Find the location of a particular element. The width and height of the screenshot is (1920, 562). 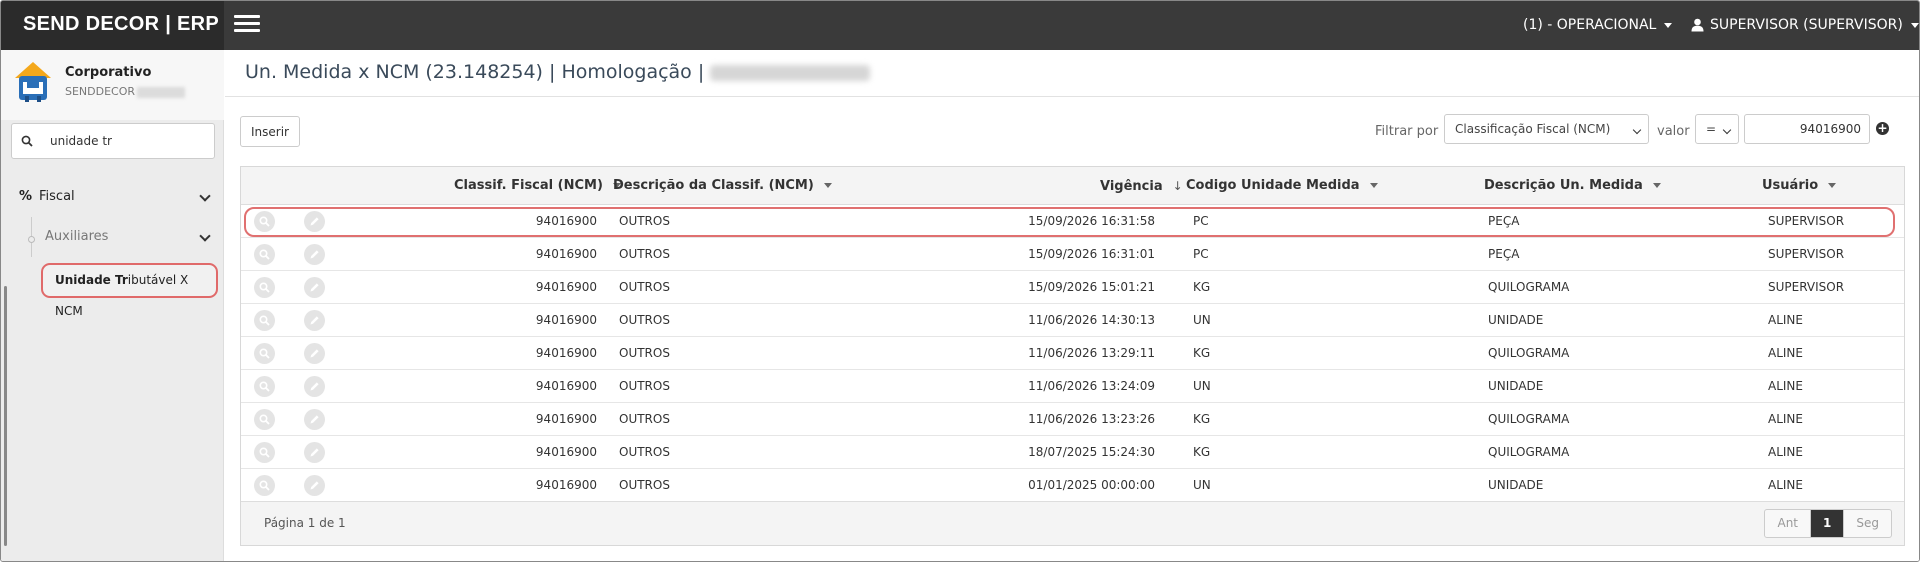

filter-field-select: Classificação Fiscal (NCM) is located at coordinates (1546, 129).